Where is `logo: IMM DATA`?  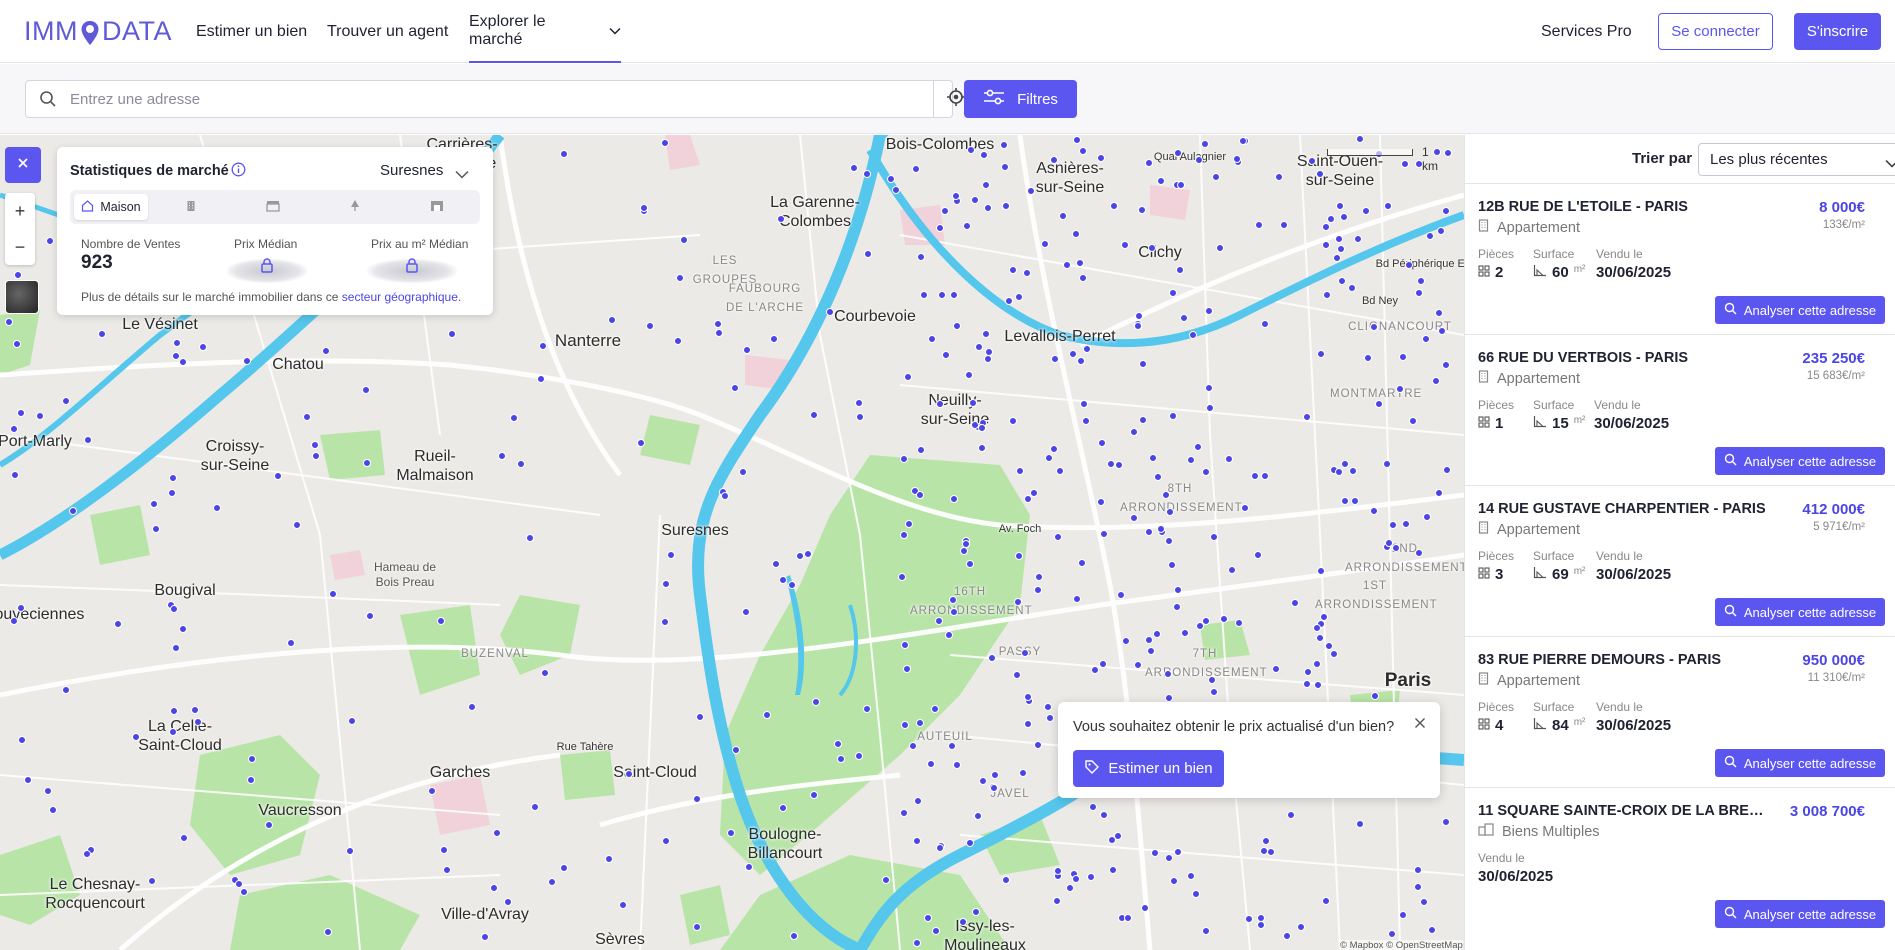 logo: IMM DATA is located at coordinates (98, 31).